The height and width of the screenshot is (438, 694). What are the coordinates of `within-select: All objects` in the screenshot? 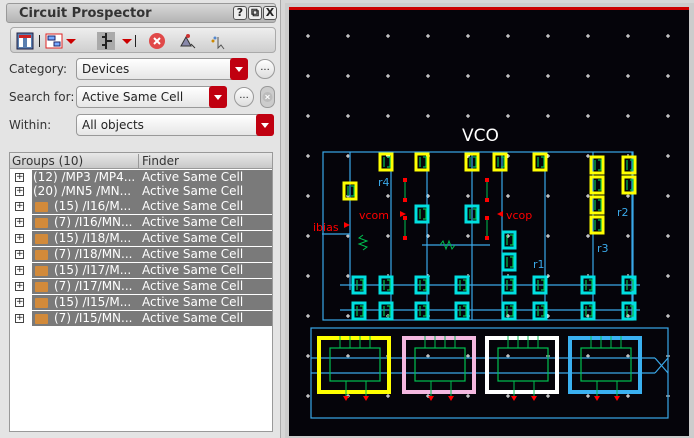 It's located at (175, 125).